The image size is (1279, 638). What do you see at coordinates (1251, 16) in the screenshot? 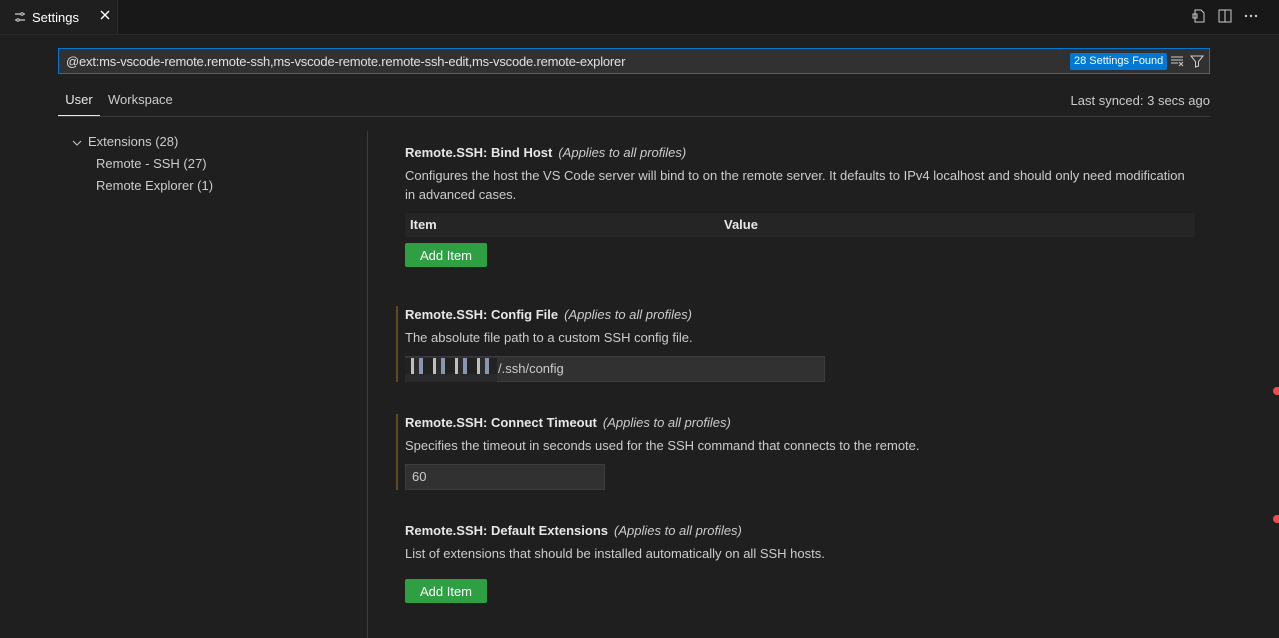
I see `more-actions-icon` at bounding box center [1251, 16].